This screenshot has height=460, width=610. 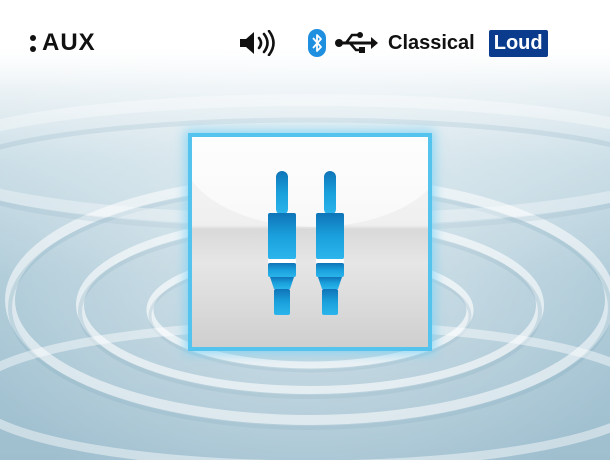 What do you see at coordinates (257, 43) in the screenshot?
I see `volume-icon` at bounding box center [257, 43].